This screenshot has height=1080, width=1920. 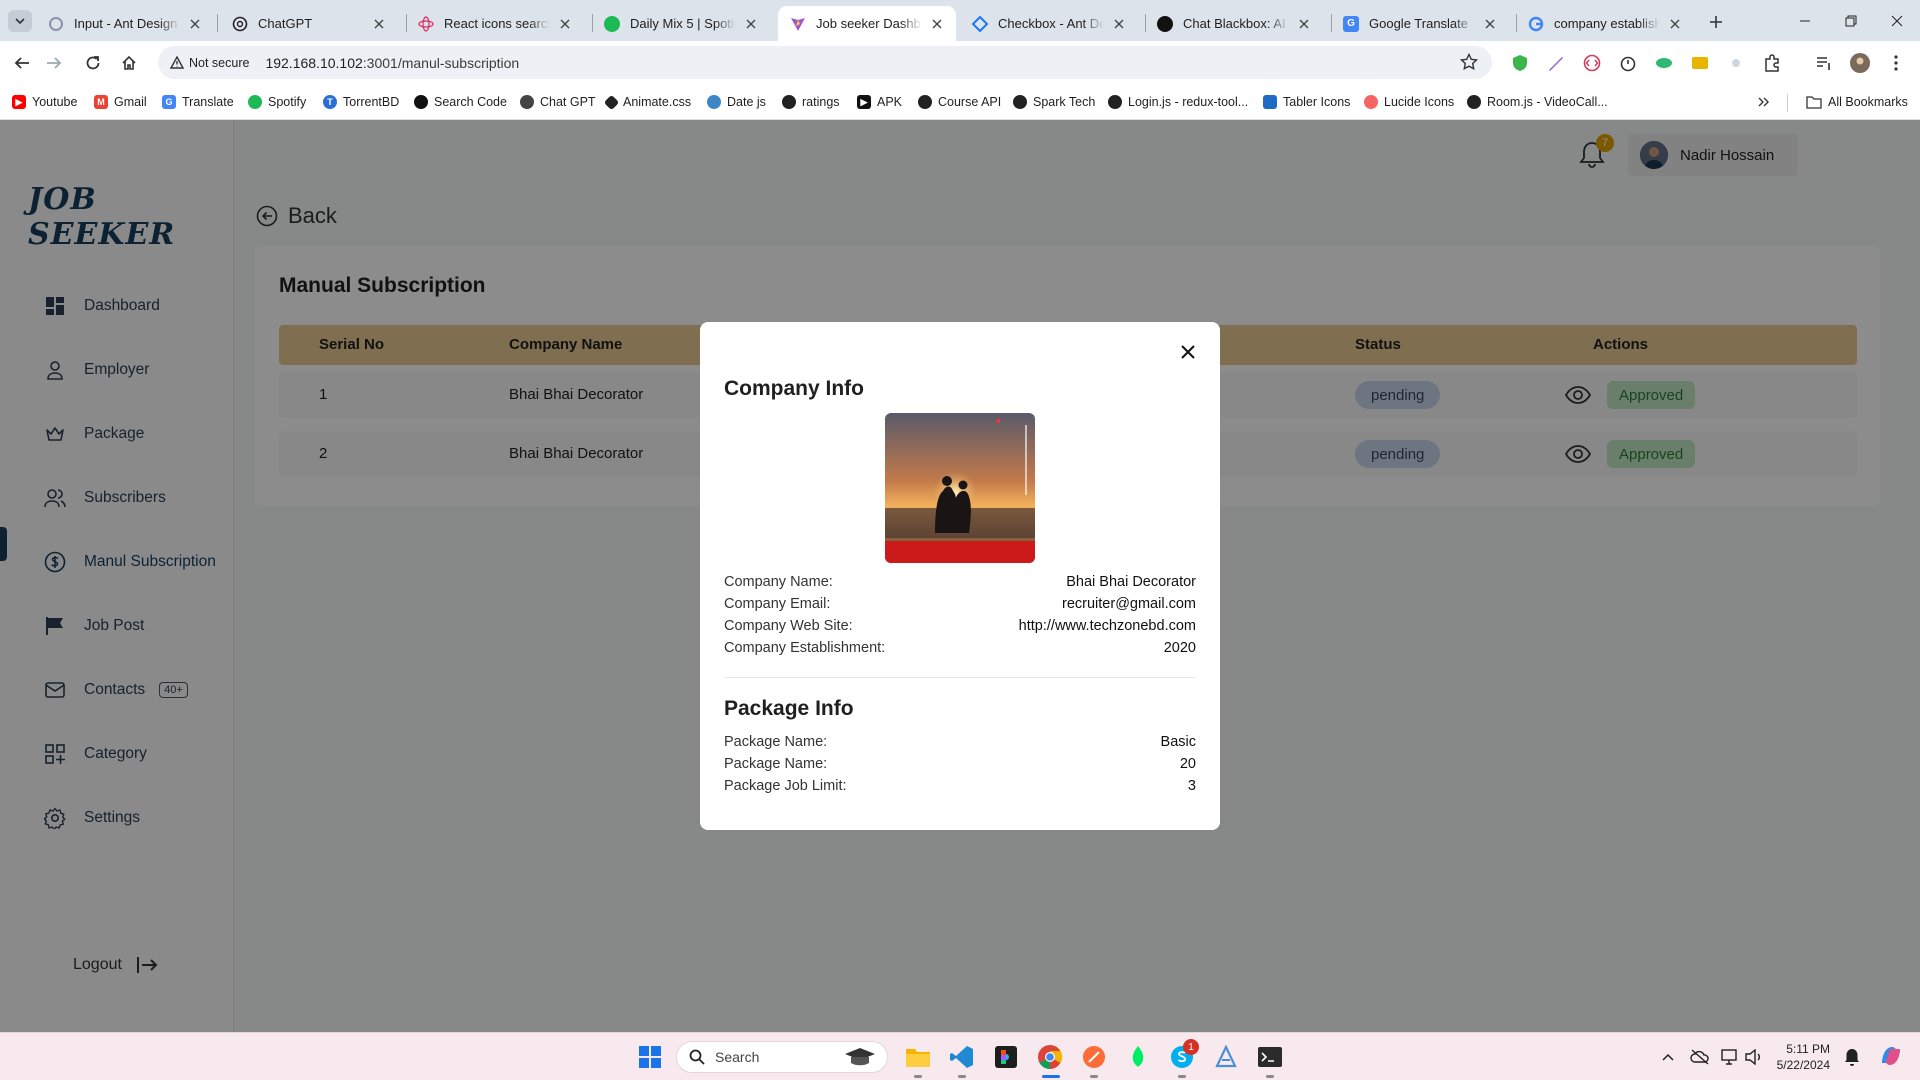 What do you see at coordinates (737, 1057) in the screenshot?
I see `search-placeholder: Search` at bounding box center [737, 1057].